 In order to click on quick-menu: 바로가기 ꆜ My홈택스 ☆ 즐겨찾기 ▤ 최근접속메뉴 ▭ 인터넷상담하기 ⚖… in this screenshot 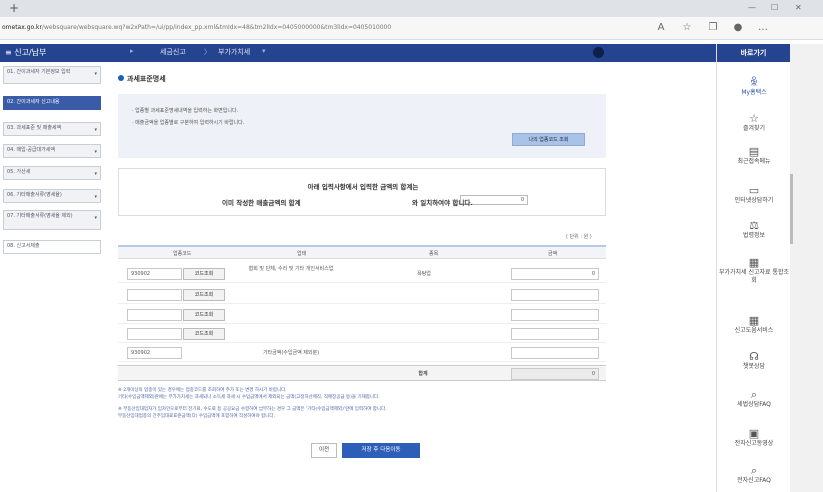, I will do `click(753, 268)`.